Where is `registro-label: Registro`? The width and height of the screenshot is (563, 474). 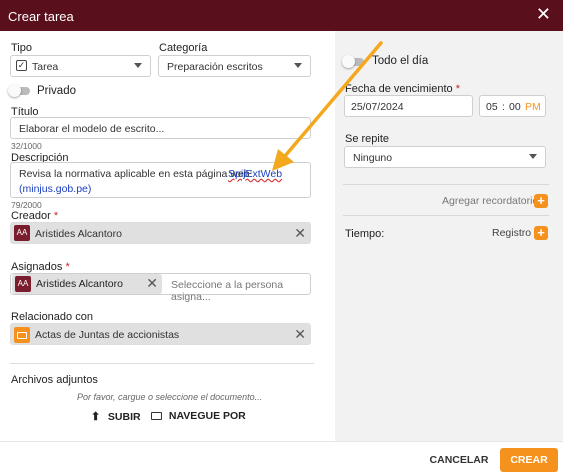 registro-label: Registro is located at coordinates (512, 233).